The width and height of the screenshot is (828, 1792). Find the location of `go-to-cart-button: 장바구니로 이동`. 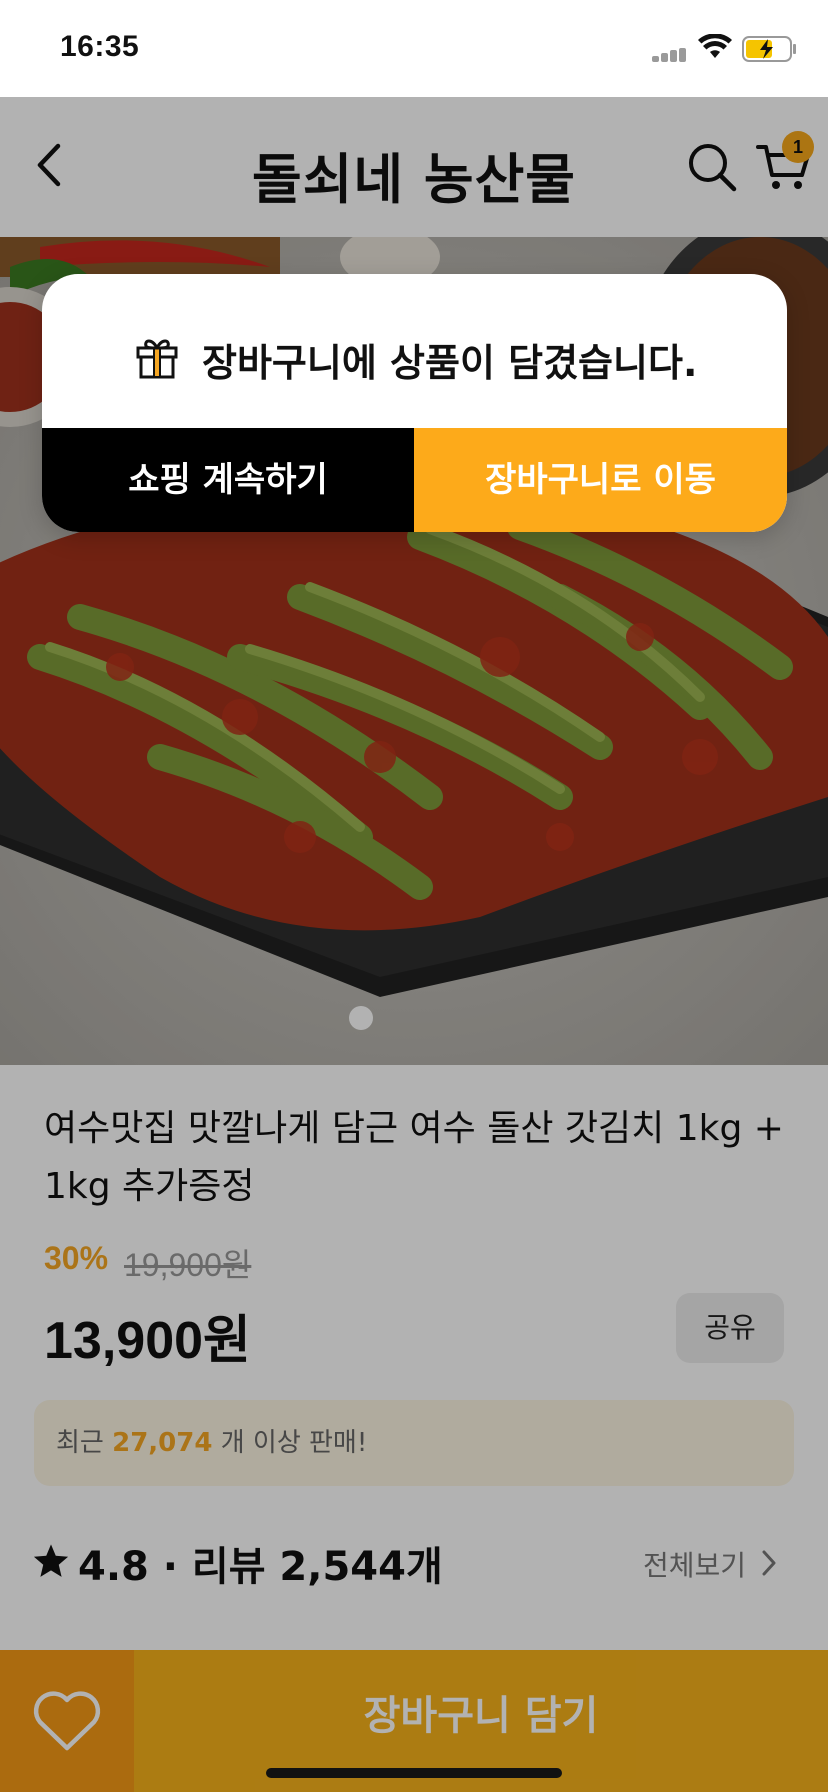

go-to-cart-button: 장바구니로 이동 is located at coordinates (600, 480).